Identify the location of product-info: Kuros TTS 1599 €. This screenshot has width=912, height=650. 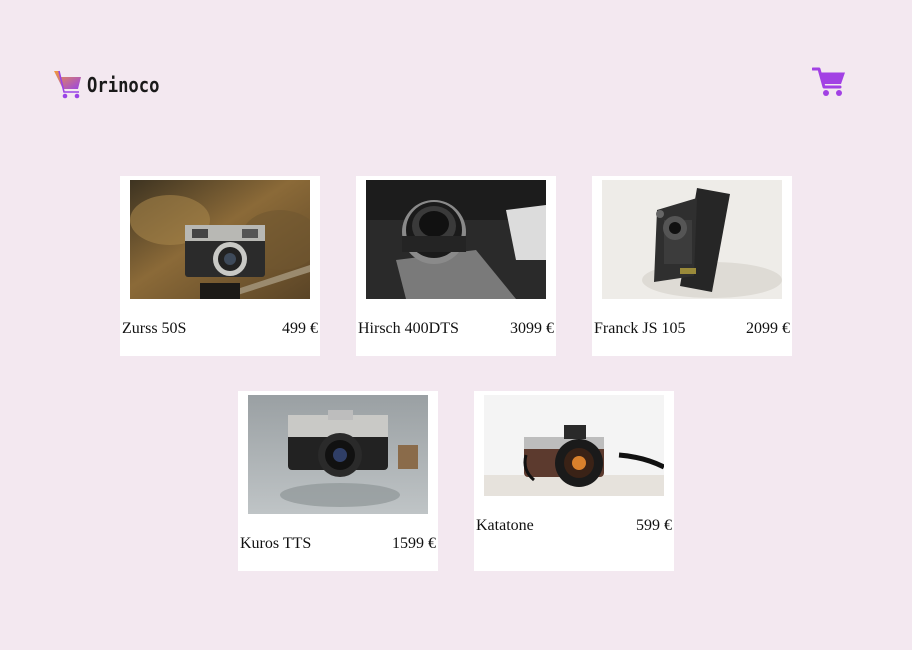
(338, 544).